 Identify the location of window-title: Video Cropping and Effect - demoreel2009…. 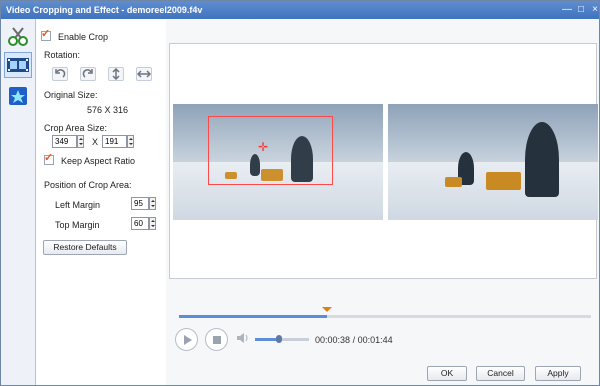
(104, 10).